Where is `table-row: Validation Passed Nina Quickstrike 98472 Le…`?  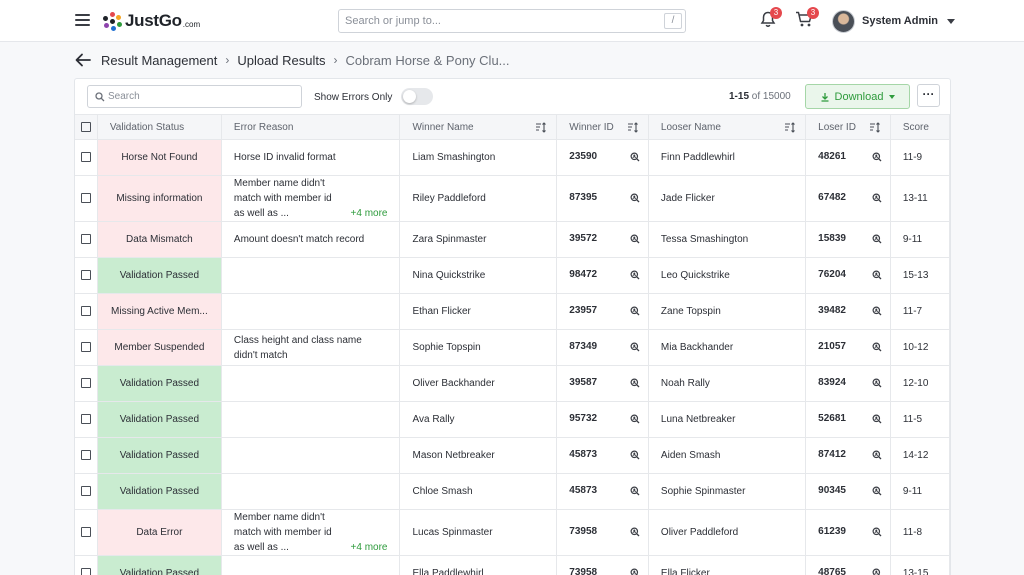 table-row: Validation Passed Nina Quickstrike 98472 Le… is located at coordinates (512, 275).